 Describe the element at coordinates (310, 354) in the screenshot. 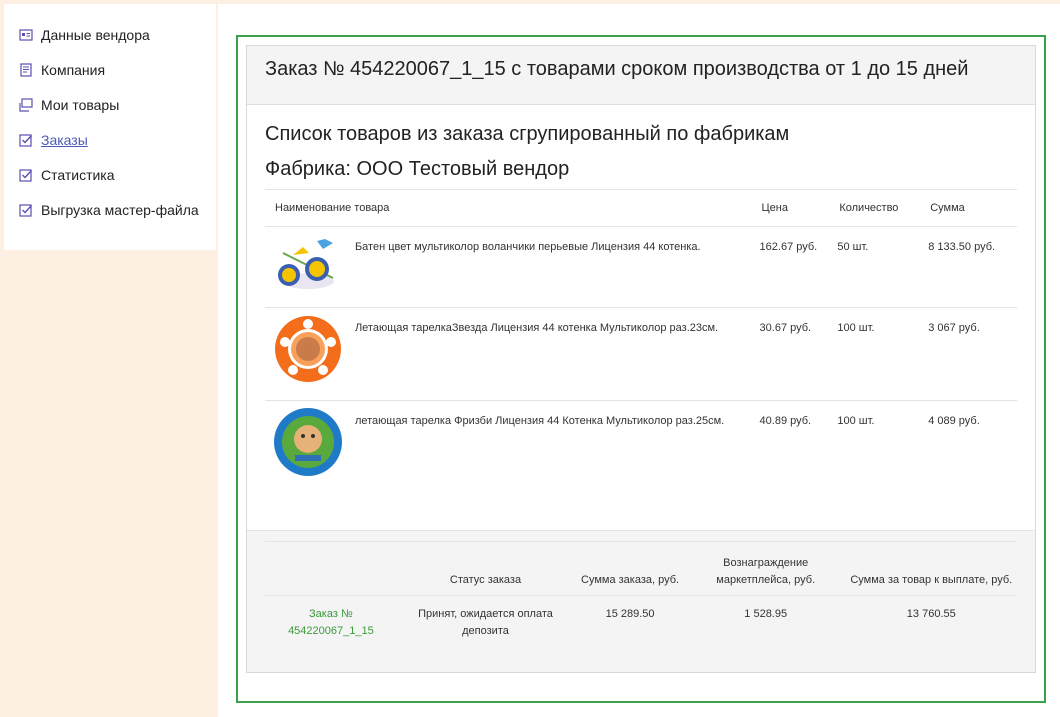

I see `product-image-orange-disc` at that location.